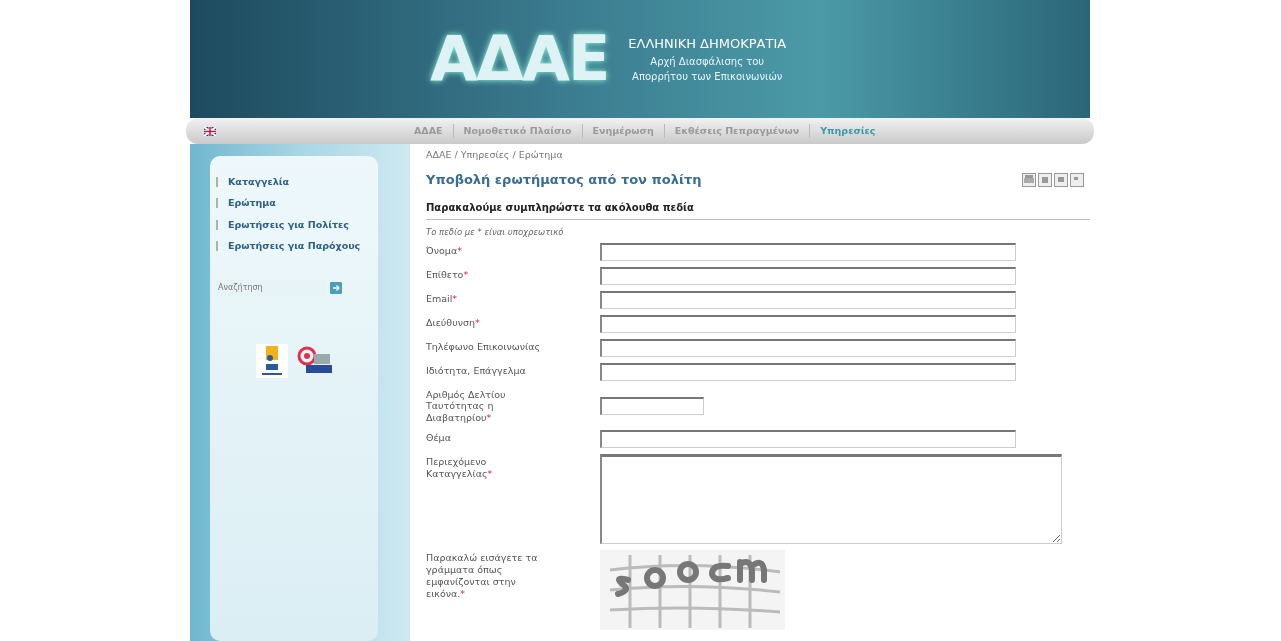 The width and height of the screenshot is (1281, 641). I want to click on field-label: Αριθμός Δελτίου Ταυτότητας η Διαβατηρίου*, so click(466, 406).